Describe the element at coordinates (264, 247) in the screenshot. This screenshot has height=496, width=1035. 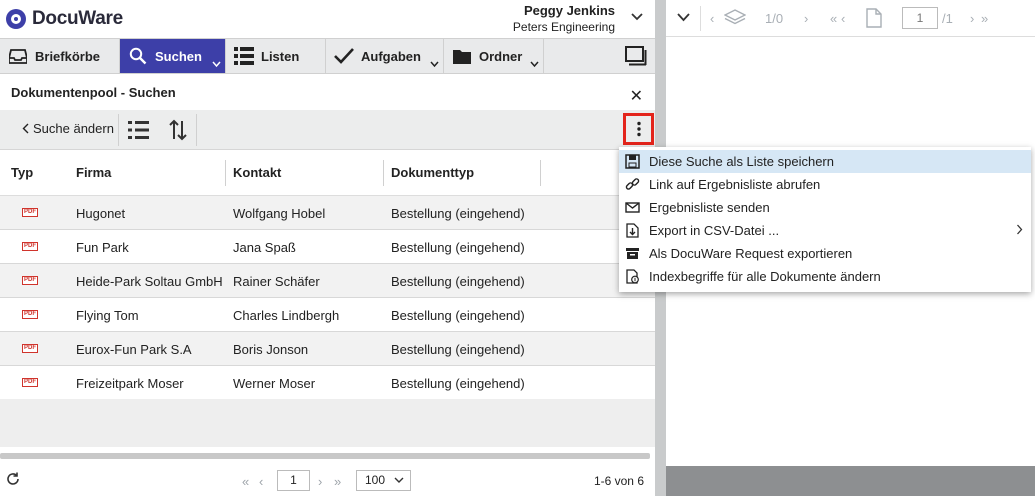
I see `cell-kontakt: Jana Spaß` at that location.